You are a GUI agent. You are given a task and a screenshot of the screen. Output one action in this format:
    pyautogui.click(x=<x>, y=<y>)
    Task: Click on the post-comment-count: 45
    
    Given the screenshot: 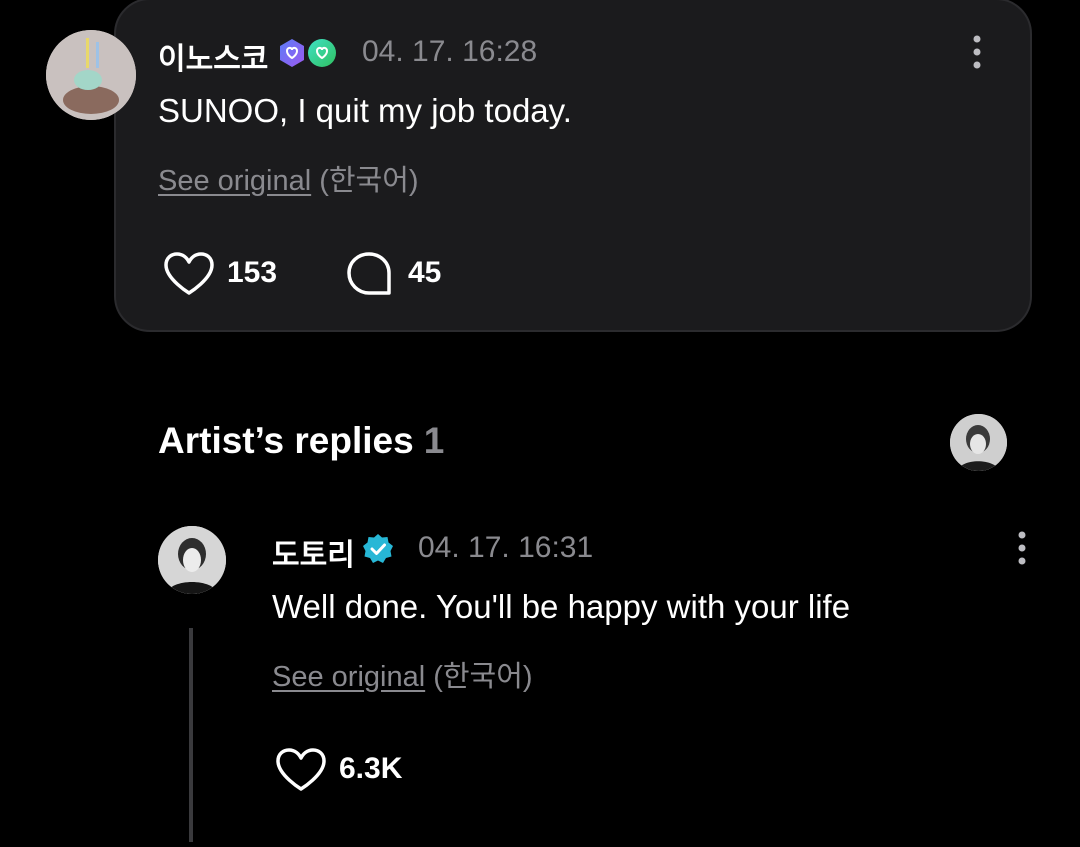 What is the action you would take?
    pyautogui.click(x=425, y=272)
    